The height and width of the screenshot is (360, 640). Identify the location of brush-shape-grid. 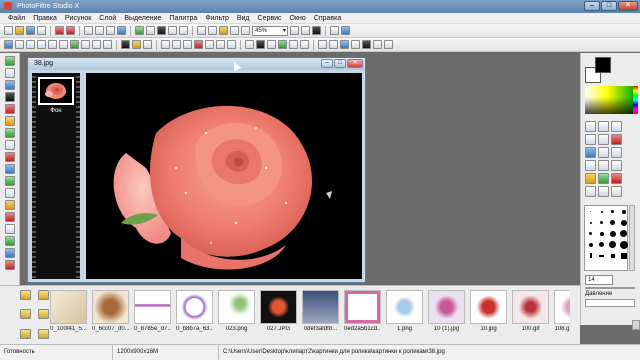
(606, 238).